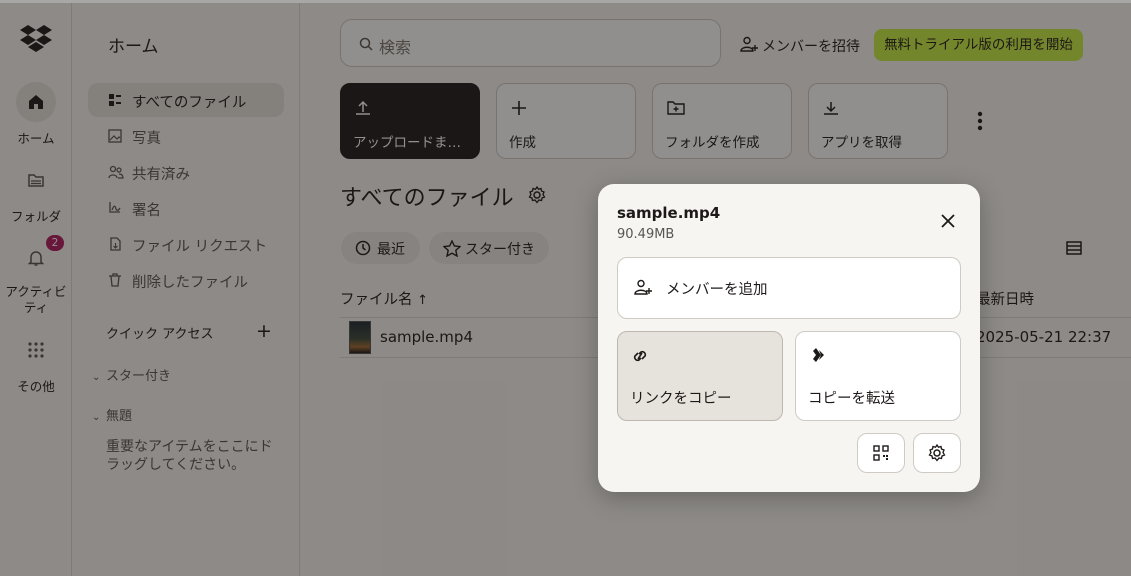 This screenshot has width=1131, height=576. I want to click on modal-file-name: sample.mp4, so click(669, 213).